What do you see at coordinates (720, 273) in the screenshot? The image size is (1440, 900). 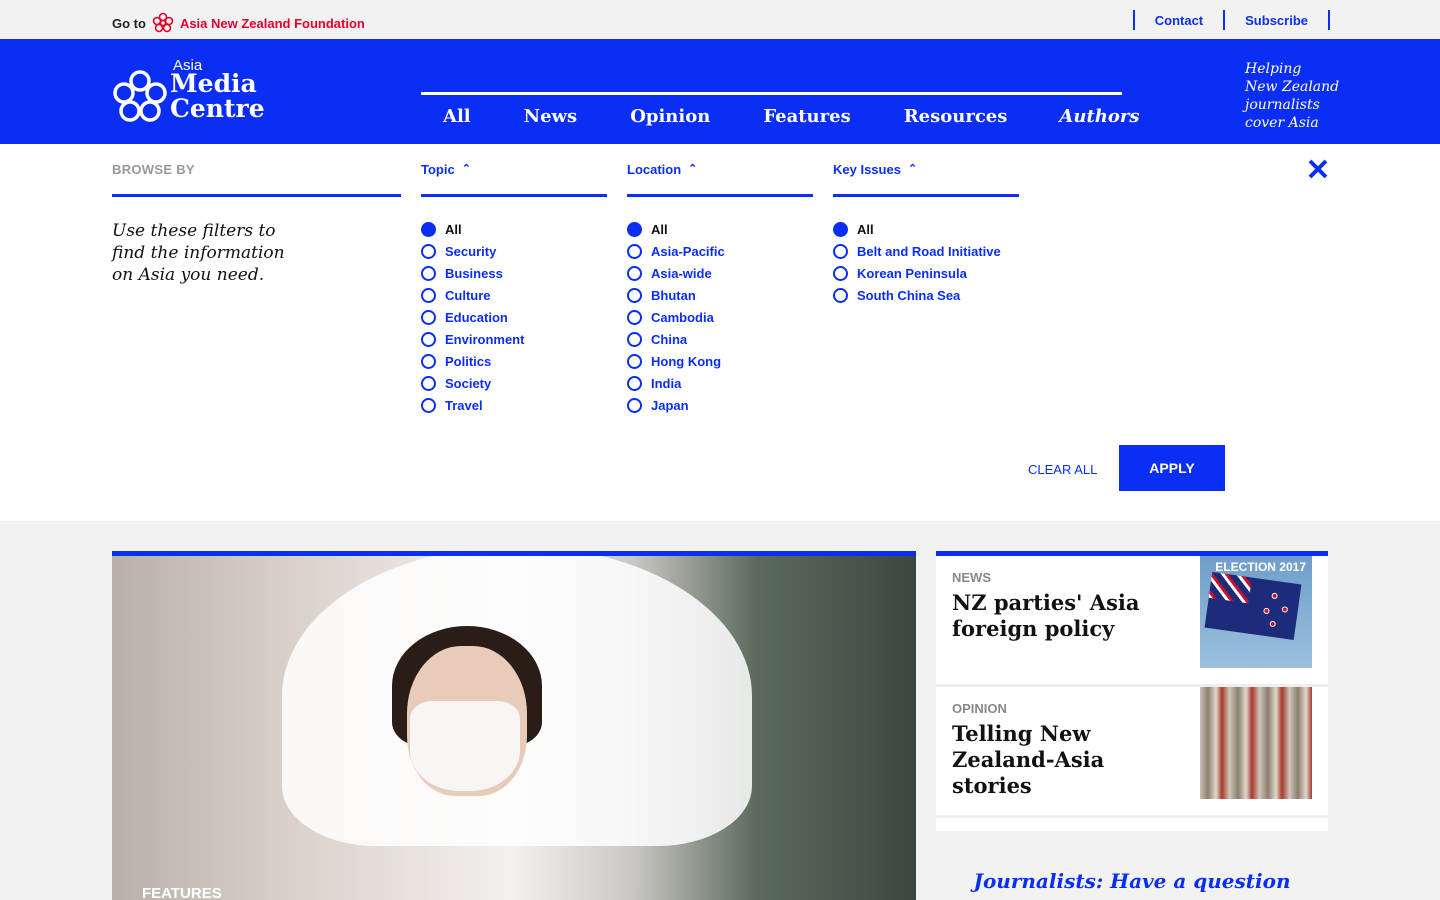 I see `location-option: Asia-wide` at bounding box center [720, 273].